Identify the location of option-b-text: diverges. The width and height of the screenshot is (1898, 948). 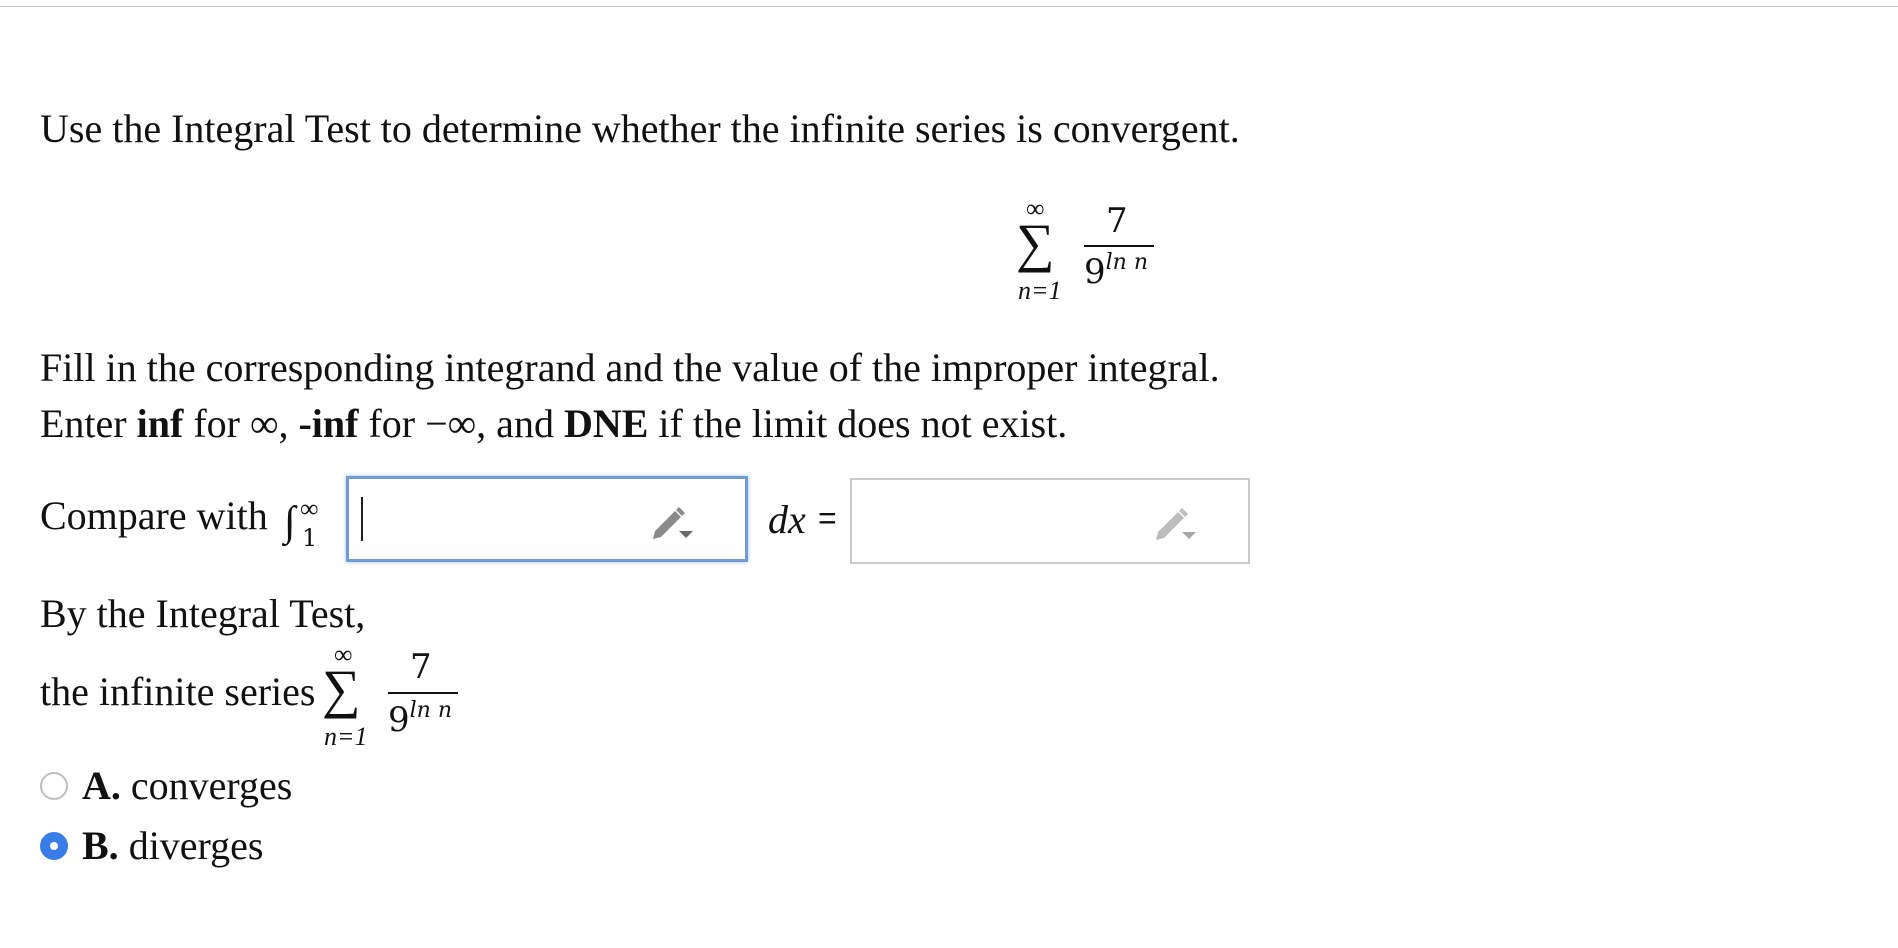
(196, 845).